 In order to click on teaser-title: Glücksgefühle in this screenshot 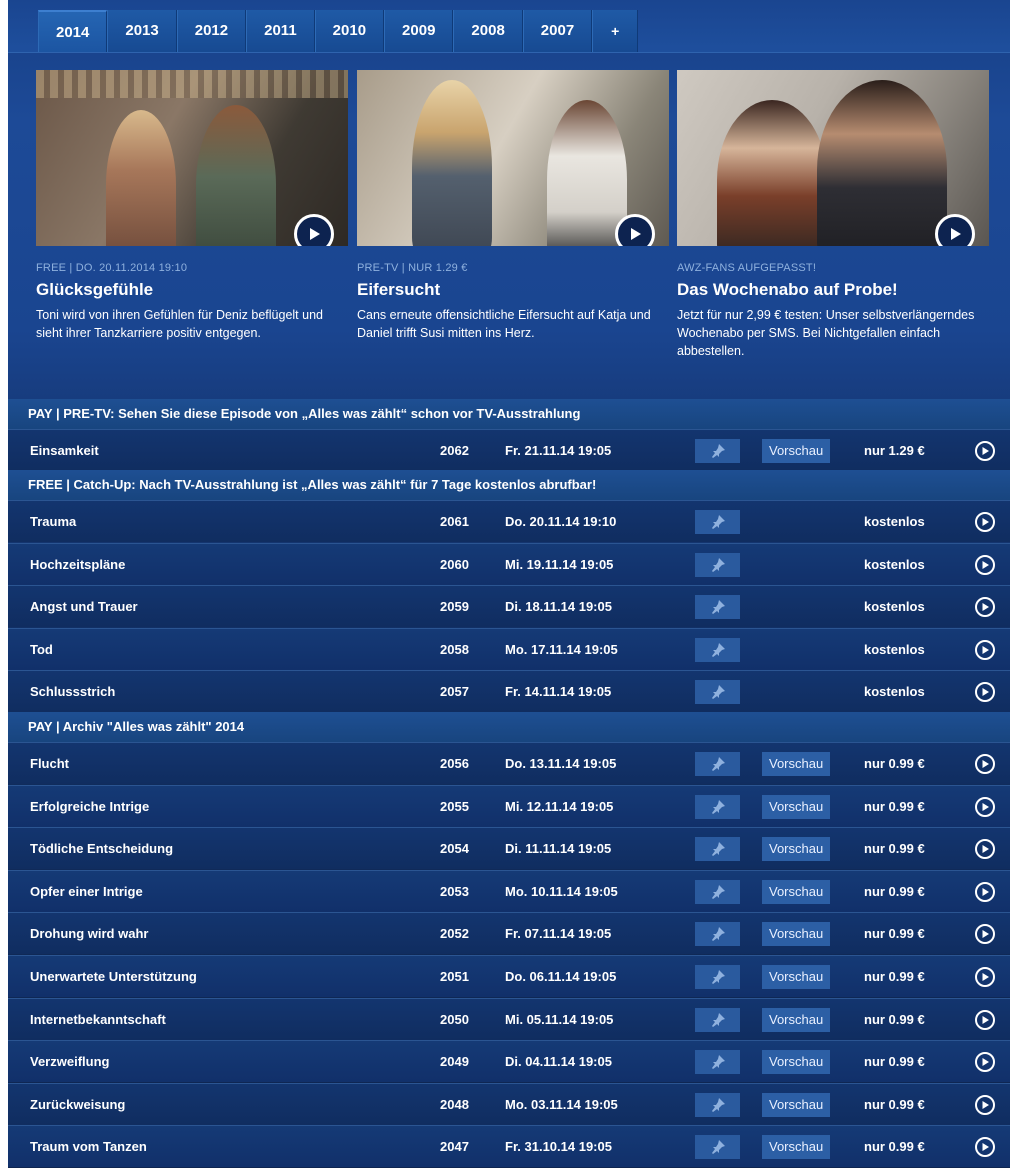, I will do `click(192, 290)`.